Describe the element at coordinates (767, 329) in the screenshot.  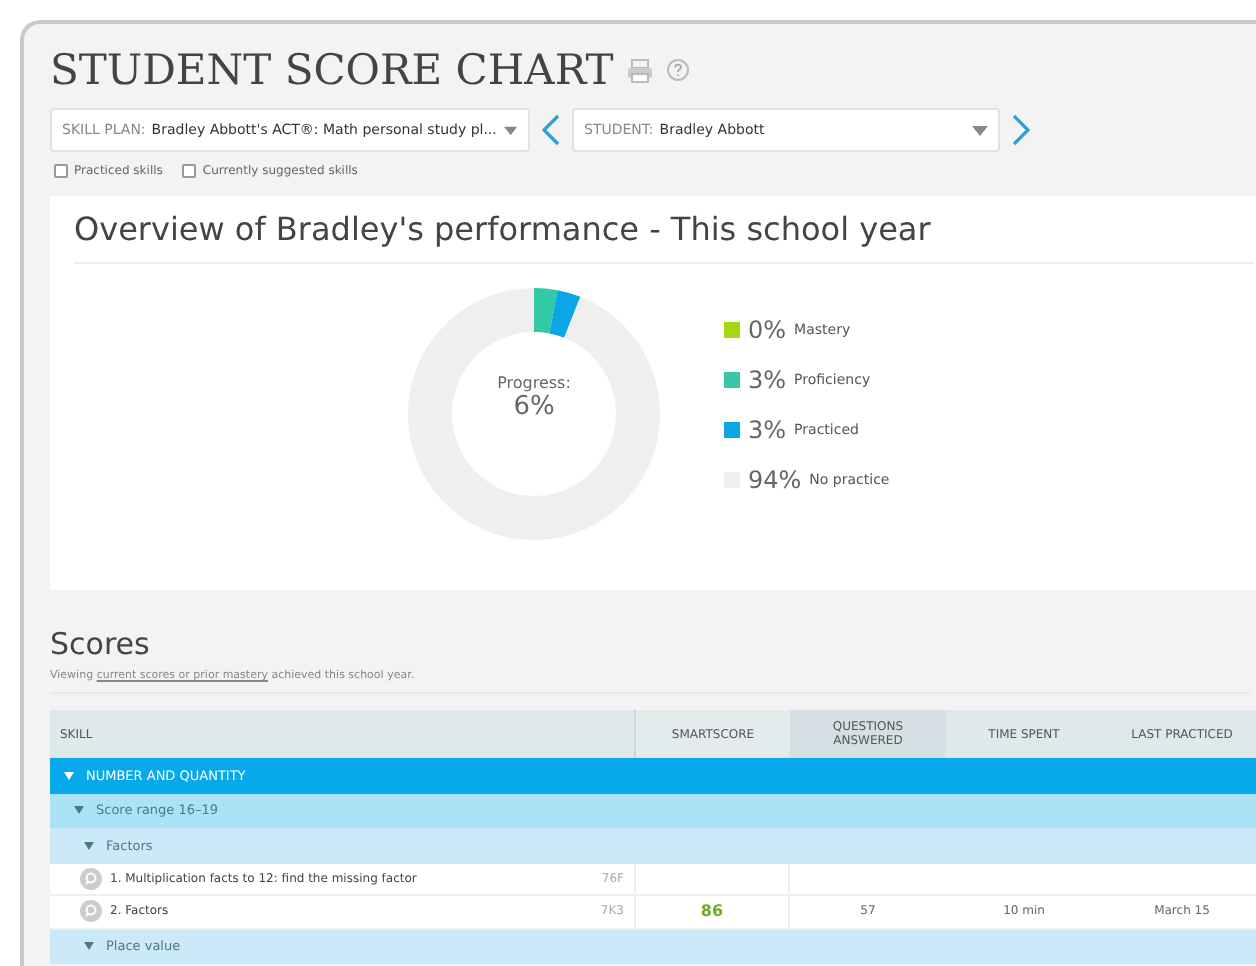
I see `legend-percent: 0%` at that location.